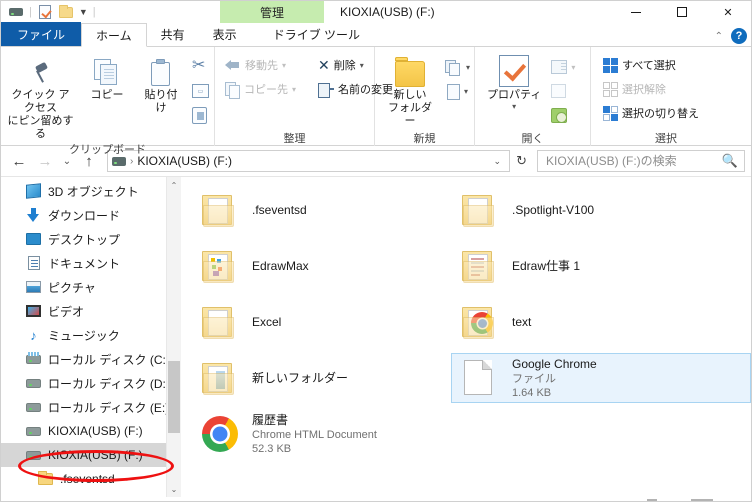  Describe the element at coordinates (457, 67) in the screenshot. I see `new-item-button: ▾` at that location.